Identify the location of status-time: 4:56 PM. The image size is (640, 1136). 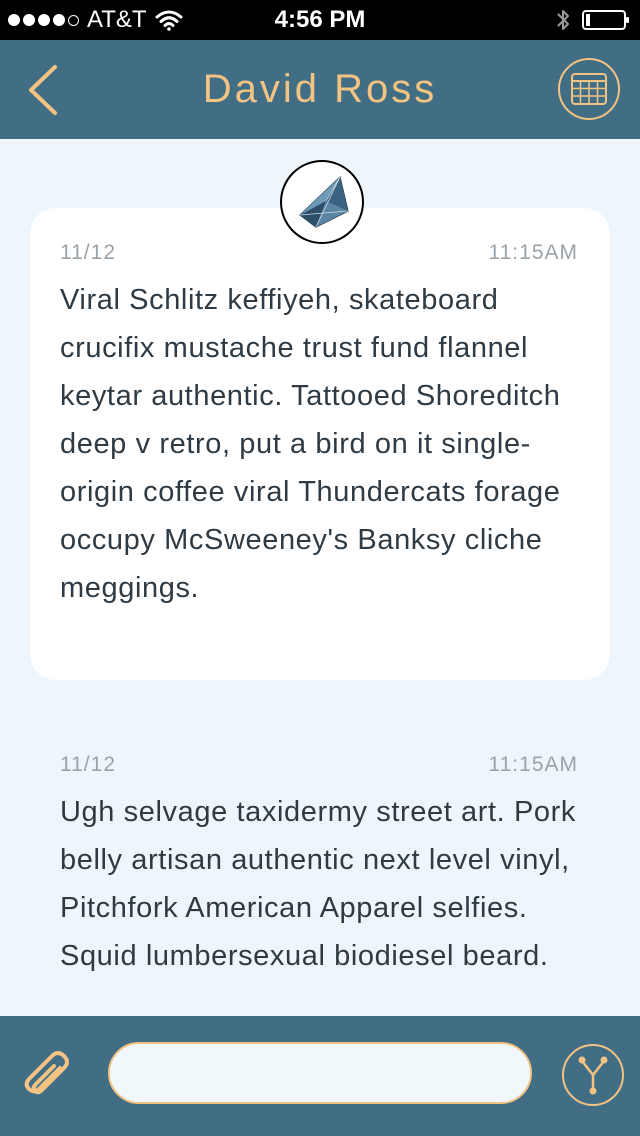
(320, 19).